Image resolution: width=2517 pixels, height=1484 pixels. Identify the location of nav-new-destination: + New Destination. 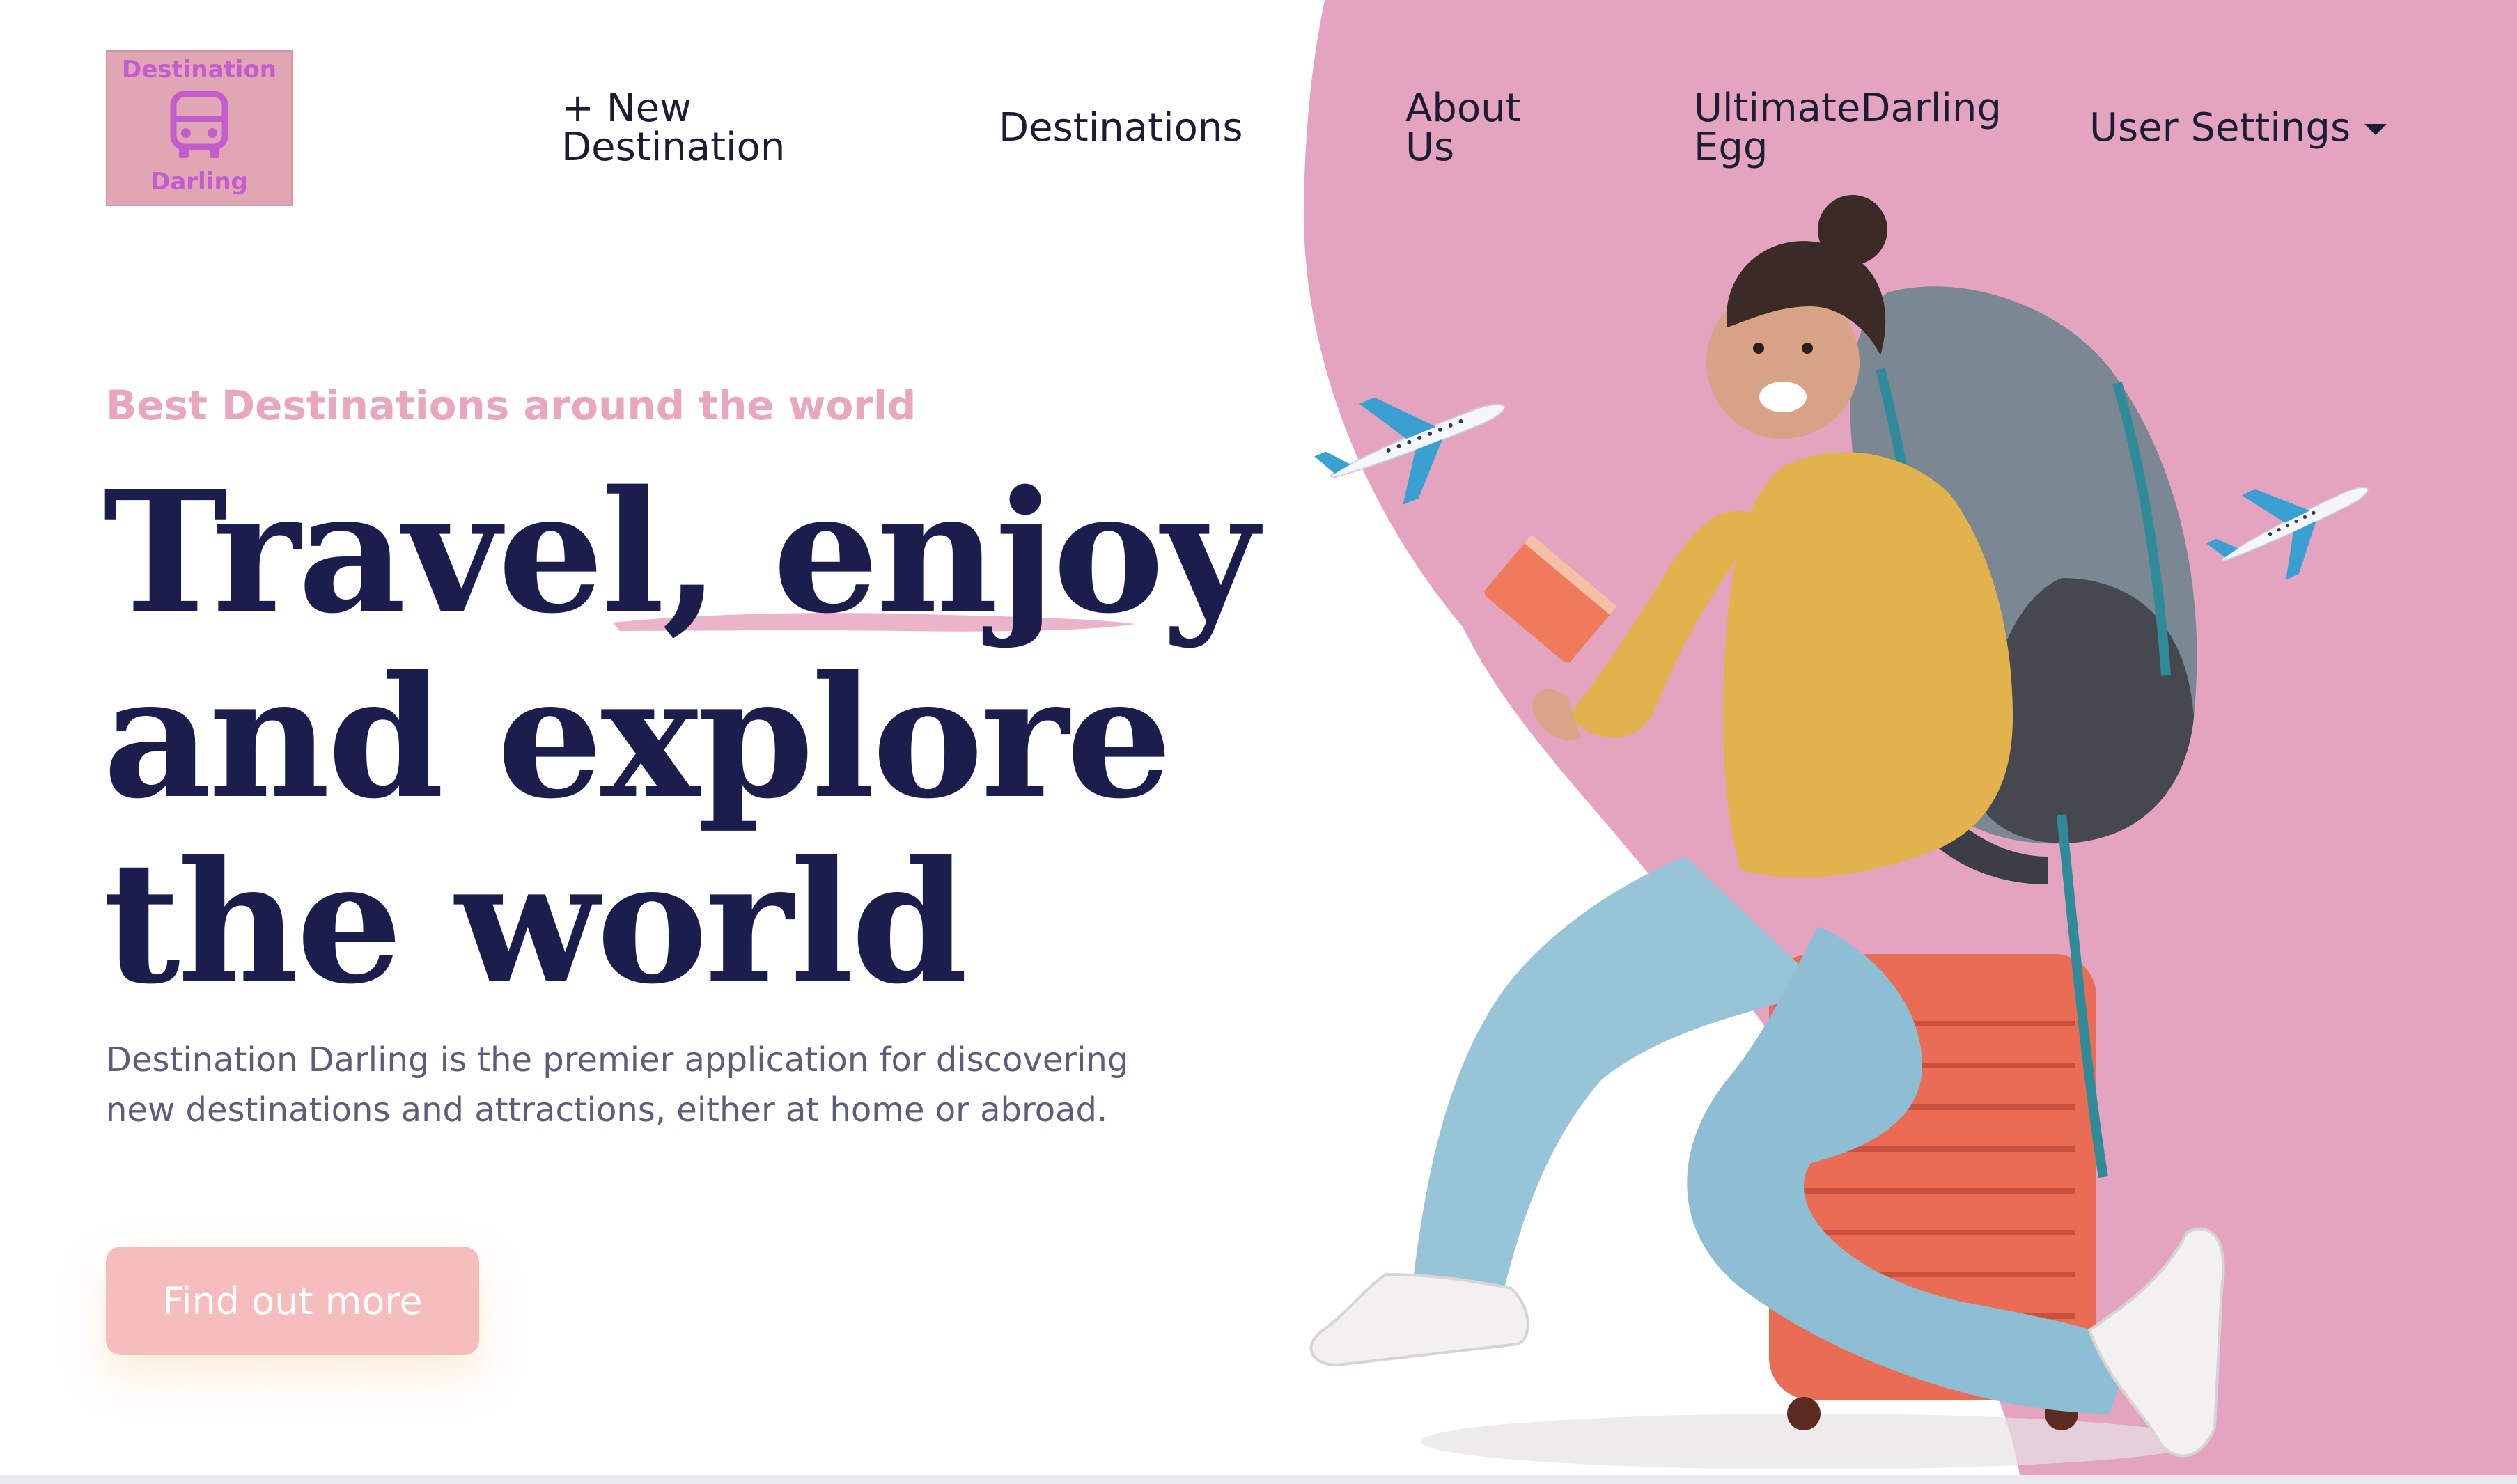
(693, 128).